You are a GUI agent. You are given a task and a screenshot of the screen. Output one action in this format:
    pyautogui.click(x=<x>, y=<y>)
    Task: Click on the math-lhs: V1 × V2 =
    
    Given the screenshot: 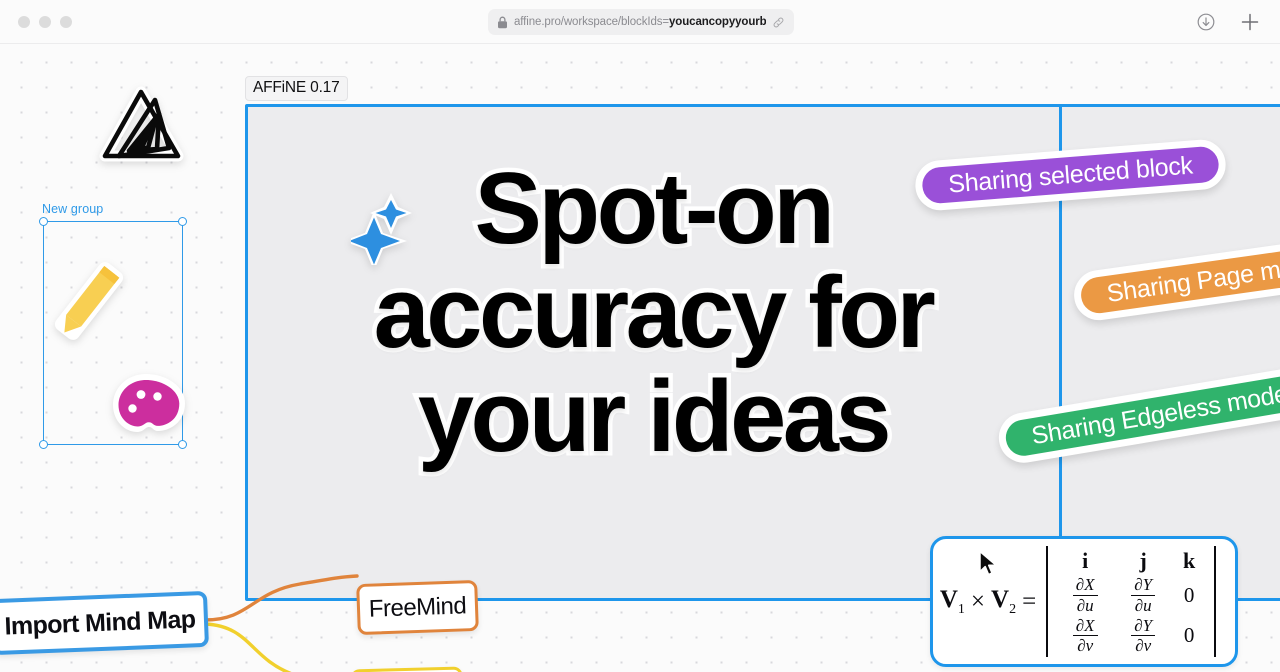 What is the action you would take?
    pyautogui.click(x=988, y=602)
    